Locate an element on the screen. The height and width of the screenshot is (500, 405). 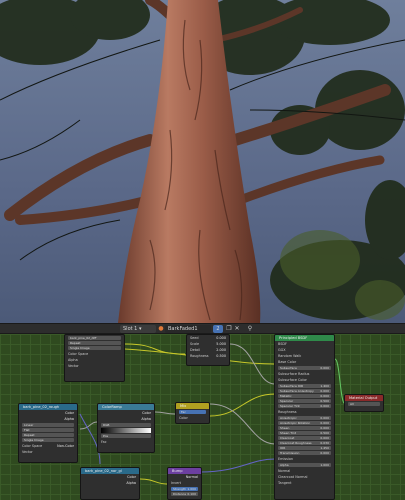
position-field: Pos is located at coordinates (126, 436).